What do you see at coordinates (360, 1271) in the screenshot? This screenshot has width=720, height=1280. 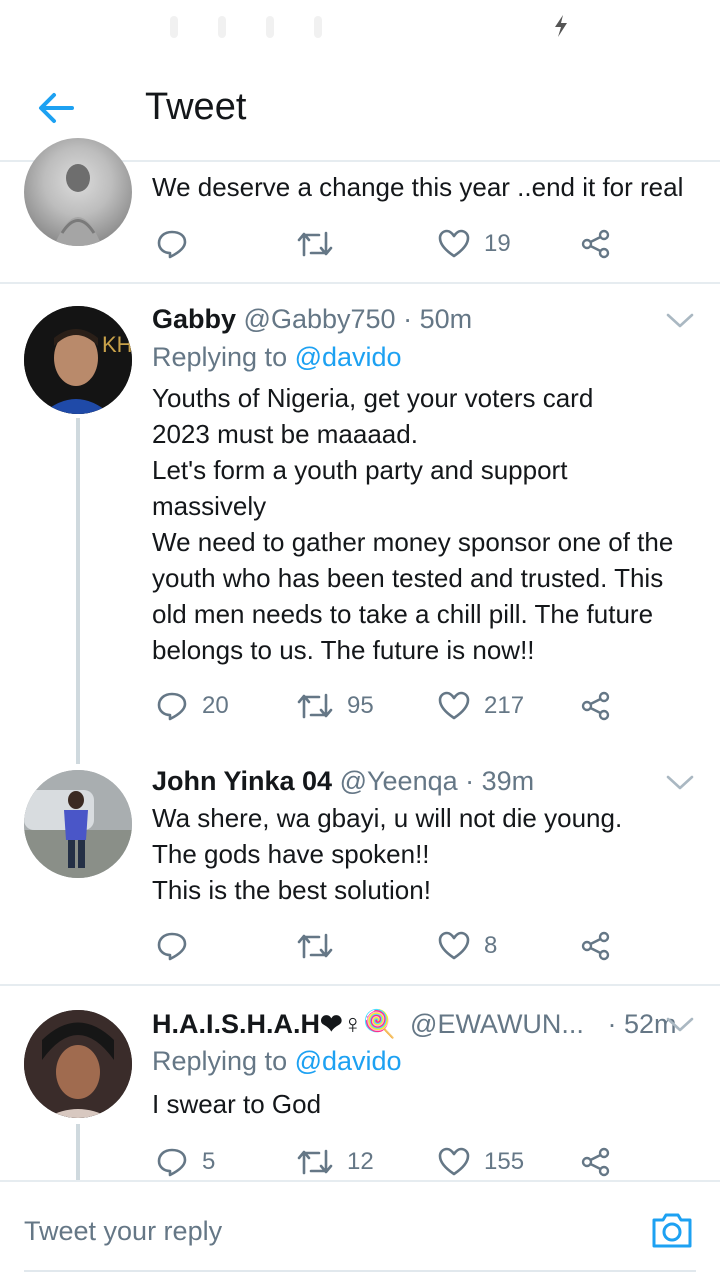 I see `reply-input-underline` at bounding box center [360, 1271].